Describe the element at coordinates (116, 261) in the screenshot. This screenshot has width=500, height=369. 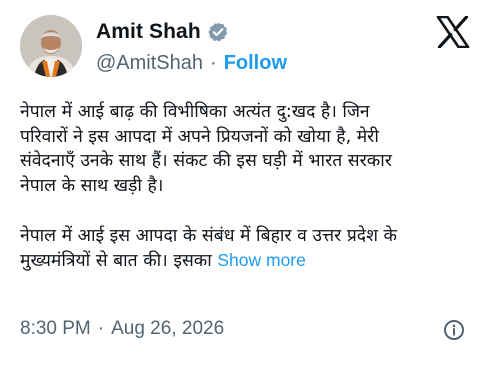
I see `tweet-line: मुख्यमंत्रियों से बात की। इसका` at that location.